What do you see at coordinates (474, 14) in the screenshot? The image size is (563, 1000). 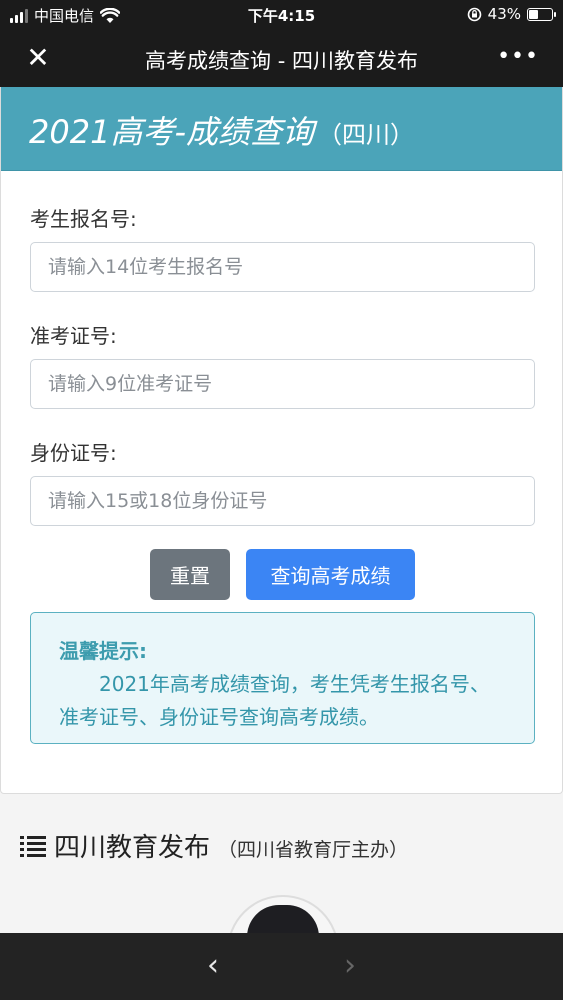 I see `rotation-lock-icon` at bounding box center [474, 14].